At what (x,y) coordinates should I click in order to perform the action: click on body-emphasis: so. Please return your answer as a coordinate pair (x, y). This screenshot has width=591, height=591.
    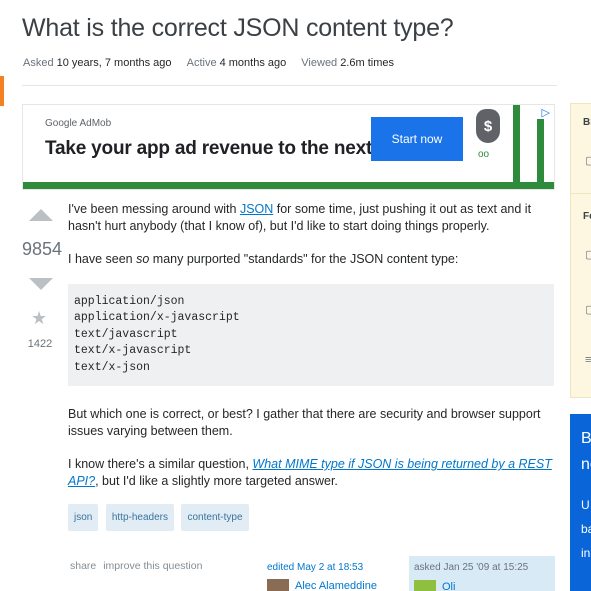
    Looking at the image, I should click on (143, 259).